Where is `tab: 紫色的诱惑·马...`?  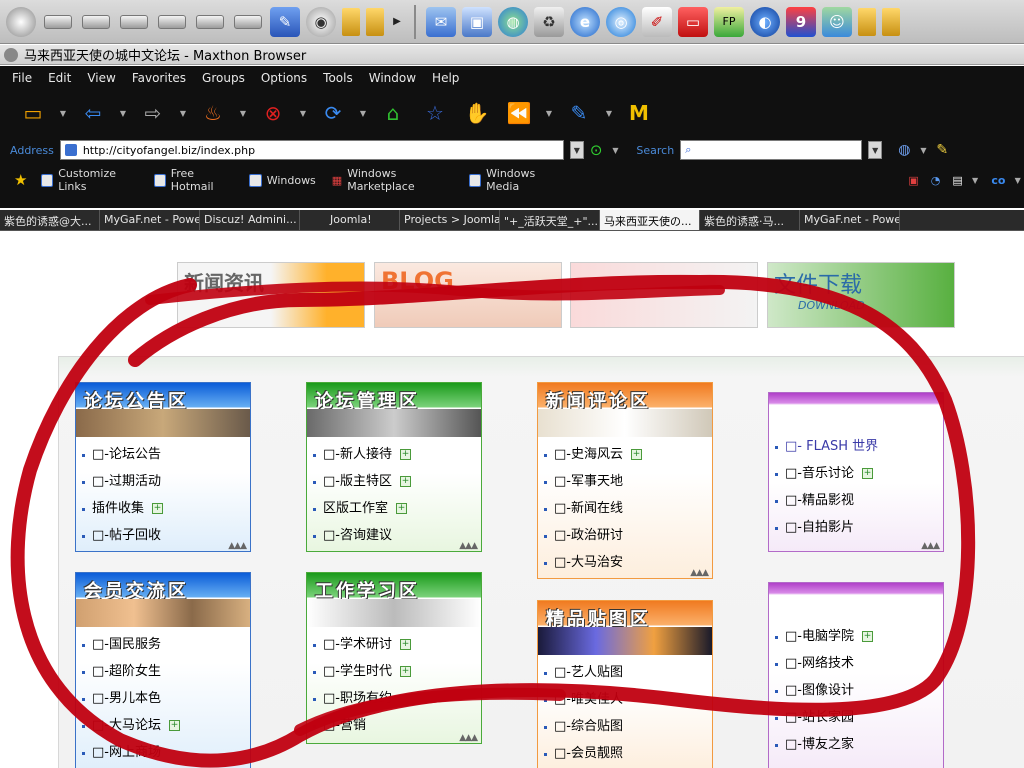 tab: 紫色的诱惑·马... is located at coordinates (750, 220).